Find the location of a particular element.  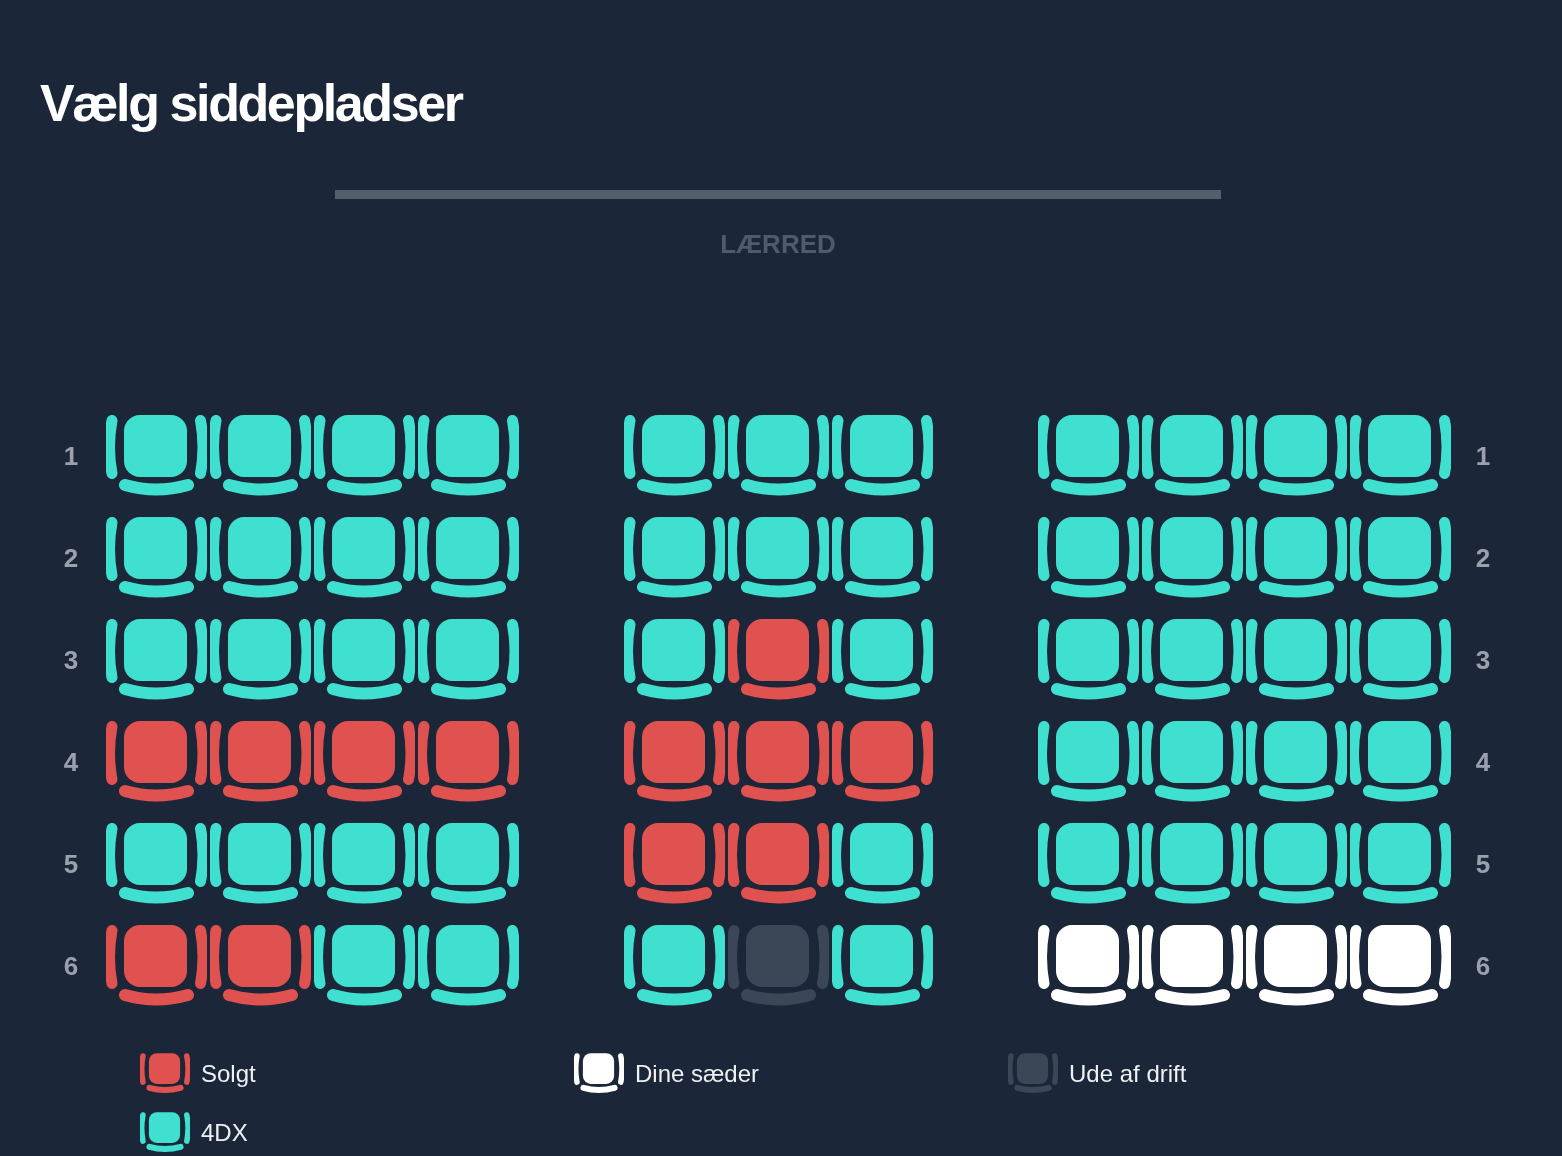

legend-label: Ude af drift is located at coordinates (1128, 1073).